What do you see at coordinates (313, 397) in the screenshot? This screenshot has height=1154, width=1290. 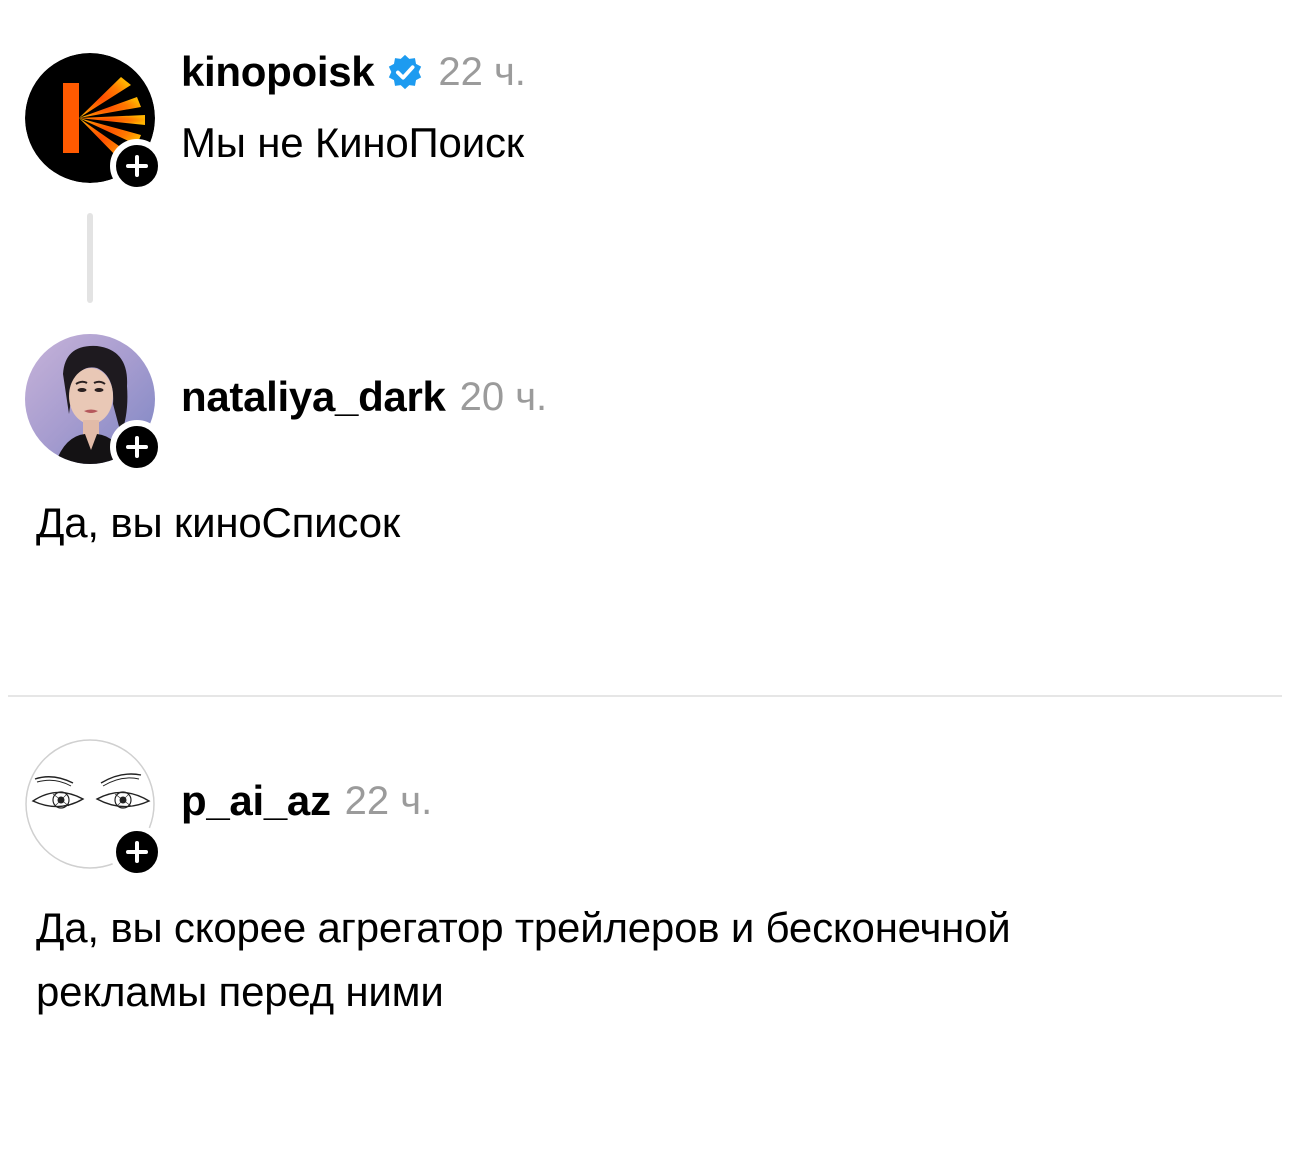 I see `username: nataliya_dark` at bounding box center [313, 397].